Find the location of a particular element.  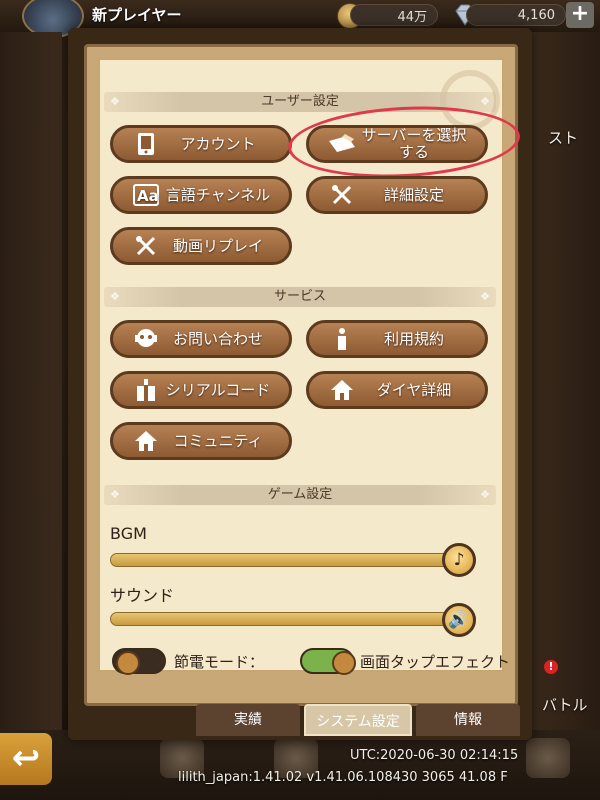

tap-effect-toggle is located at coordinates (328, 661).